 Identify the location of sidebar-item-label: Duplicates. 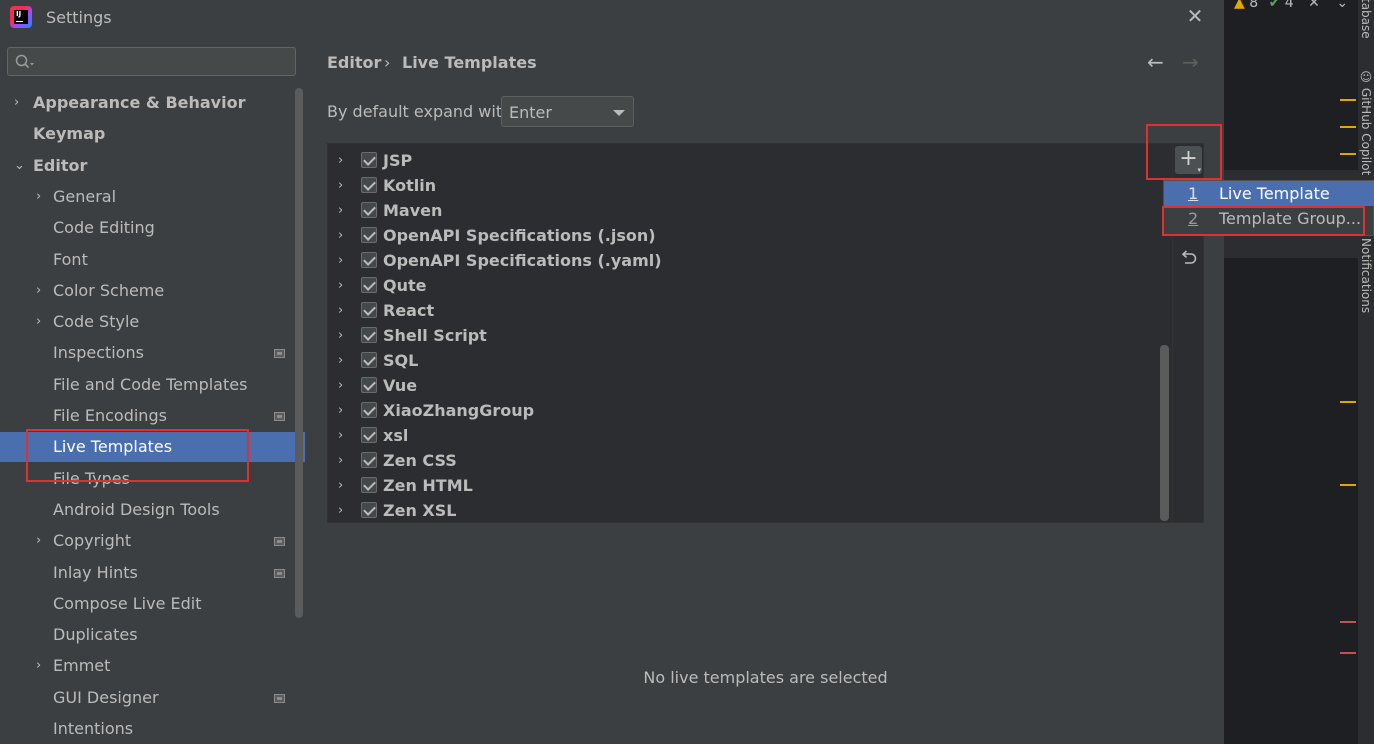
(95, 635).